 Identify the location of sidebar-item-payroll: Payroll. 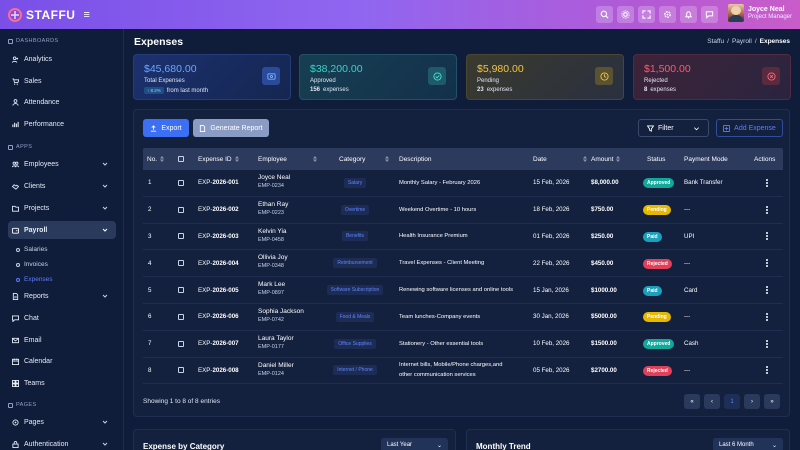
(62, 230).